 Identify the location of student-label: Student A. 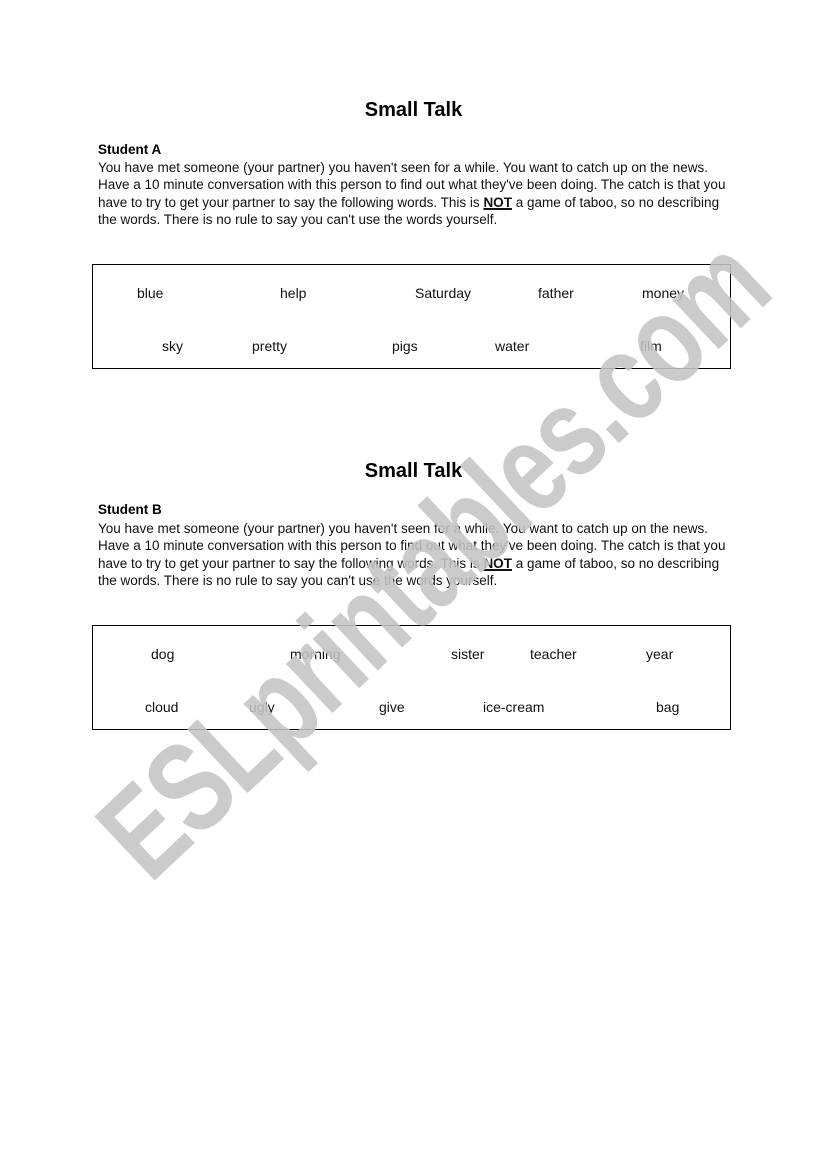
(130, 149).